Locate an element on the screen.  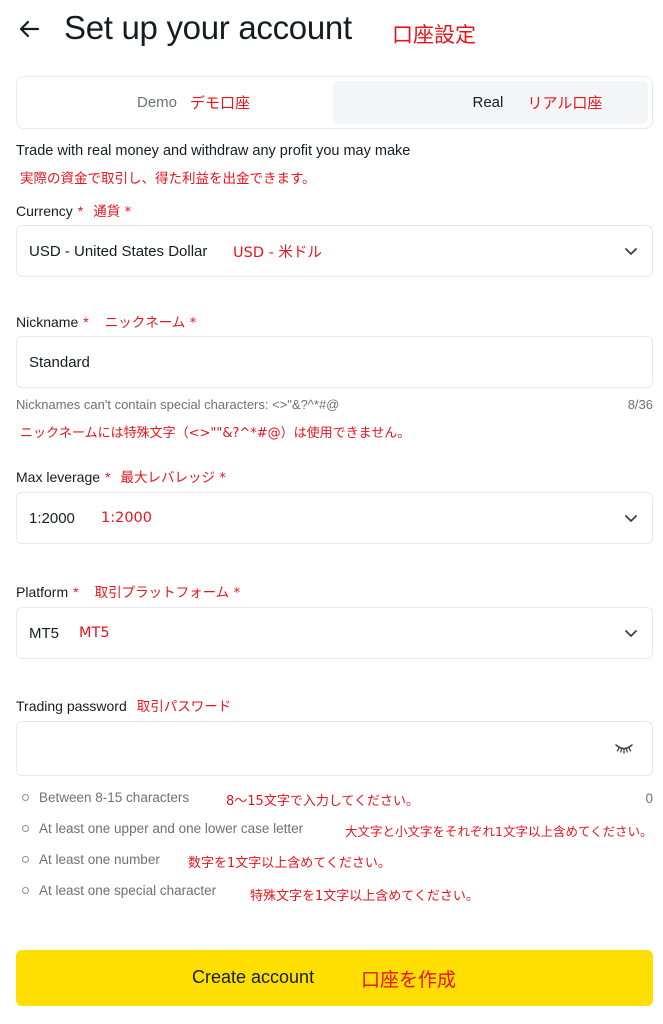
platform-select: MT5 MT5 is located at coordinates (334, 633).